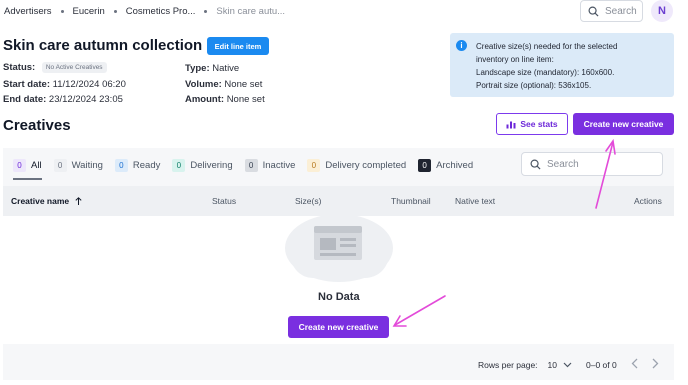 The height and width of the screenshot is (385, 688). What do you see at coordinates (205, 99) in the screenshot?
I see `amount-label: Amount:` at bounding box center [205, 99].